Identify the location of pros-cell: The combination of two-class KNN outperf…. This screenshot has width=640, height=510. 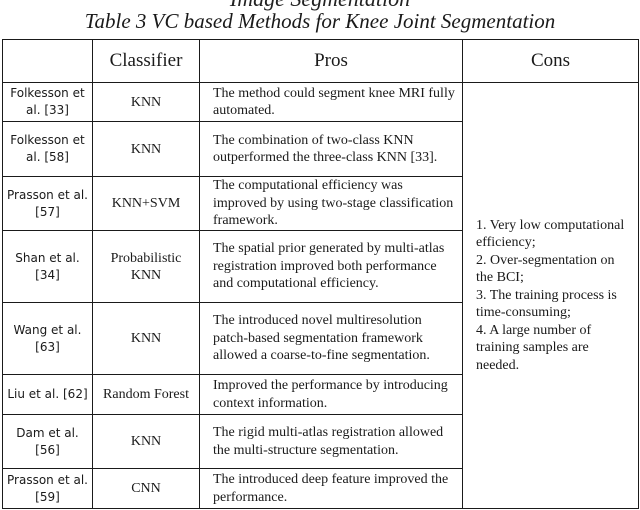
(331, 149).